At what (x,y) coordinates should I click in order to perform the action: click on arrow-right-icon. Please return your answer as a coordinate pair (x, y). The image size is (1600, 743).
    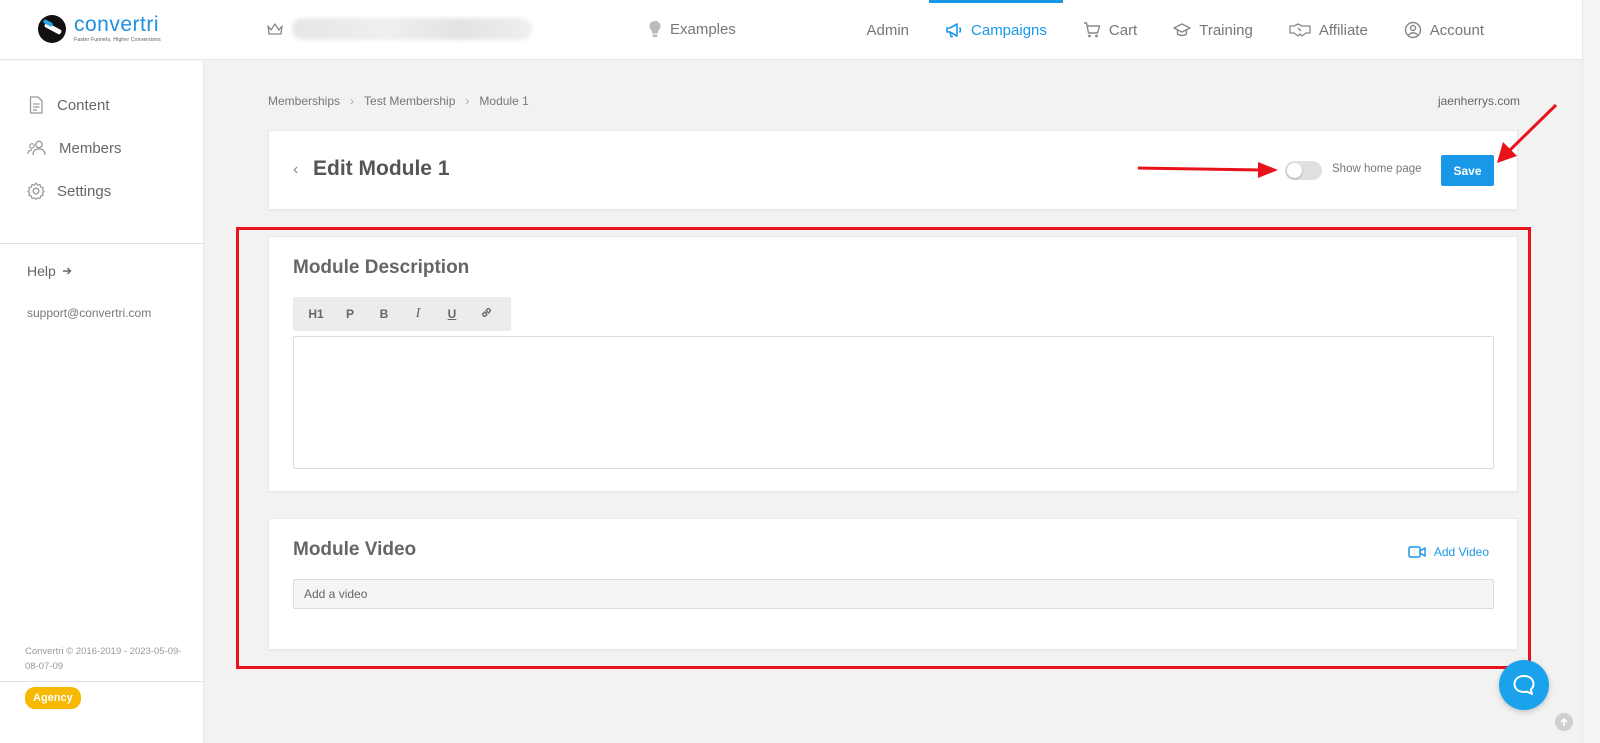
    Looking at the image, I should click on (67, 271).